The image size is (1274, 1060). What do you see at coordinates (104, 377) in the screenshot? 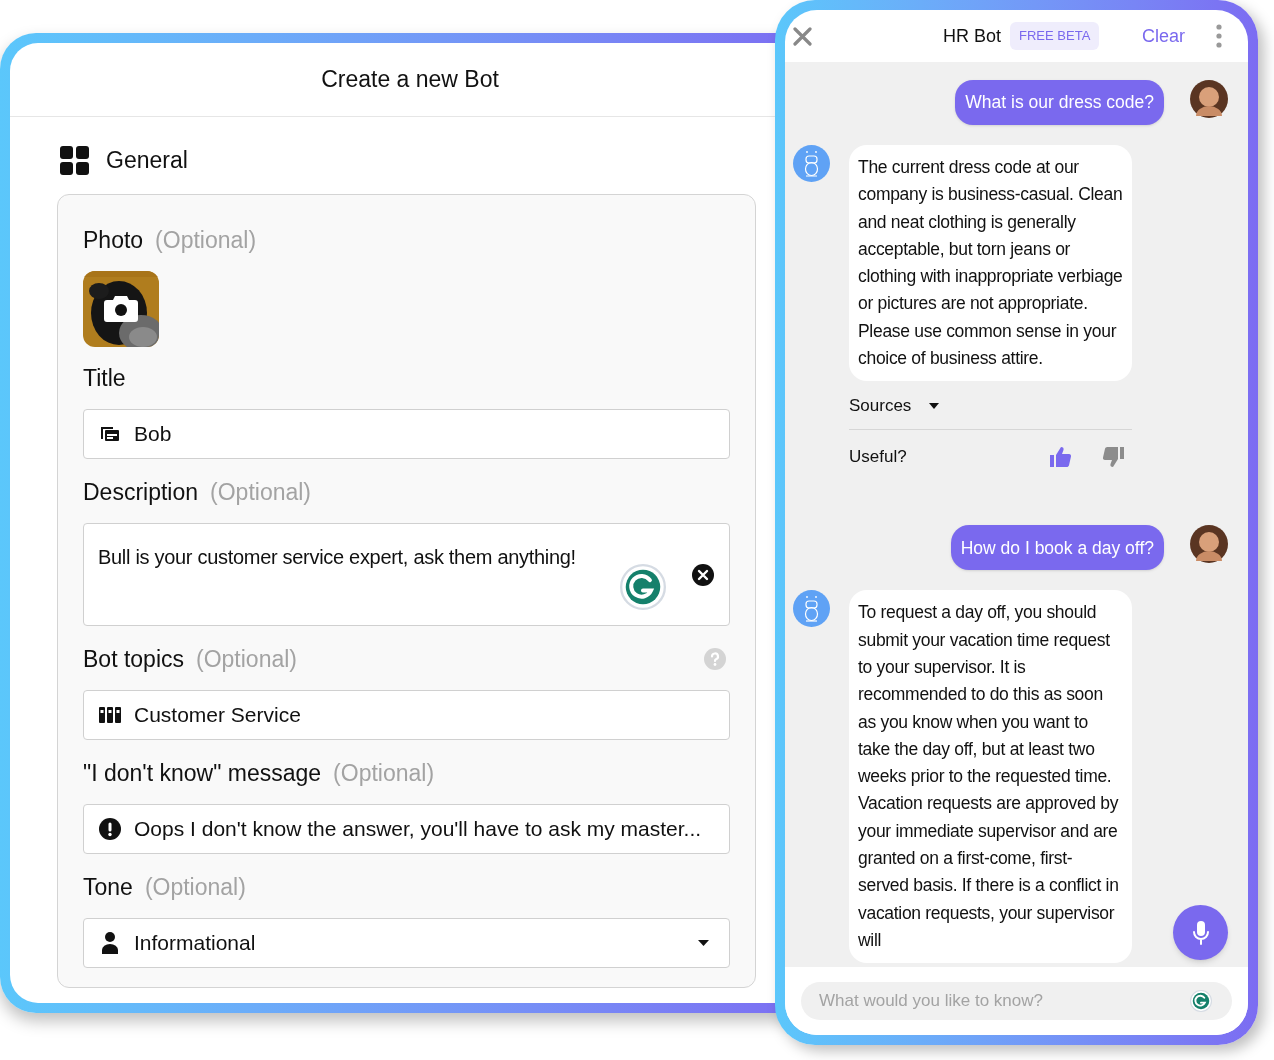
I see `field-label: Title` at bounding box center [104, 377].